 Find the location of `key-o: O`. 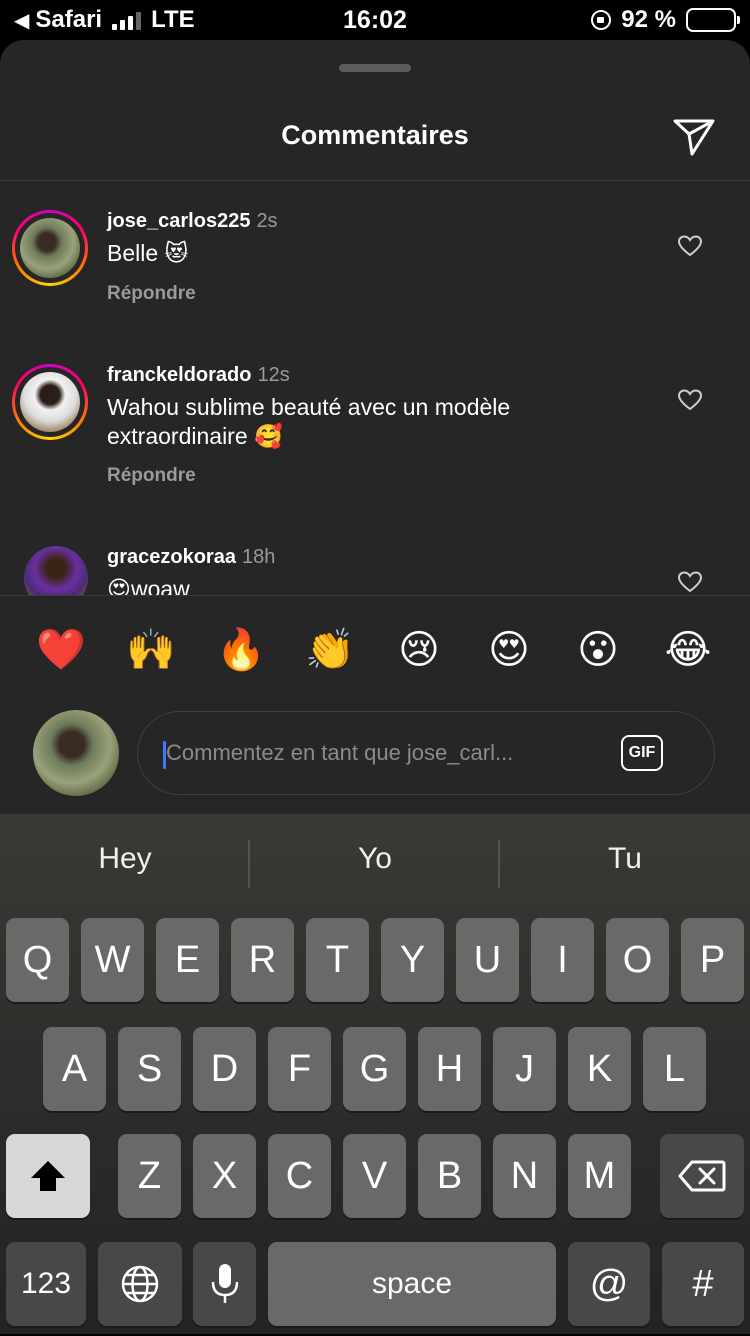

key-o: O is located at coordinates (637, 960).